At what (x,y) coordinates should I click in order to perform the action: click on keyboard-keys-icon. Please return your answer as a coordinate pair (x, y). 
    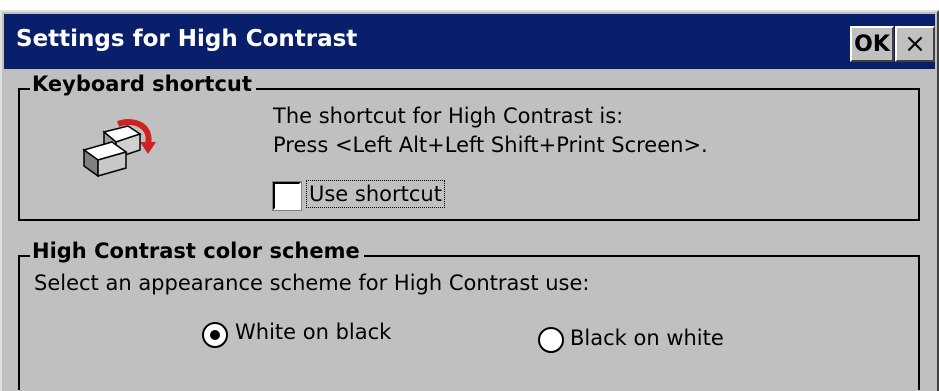
    Looking at the image, I should click on (119, 148).